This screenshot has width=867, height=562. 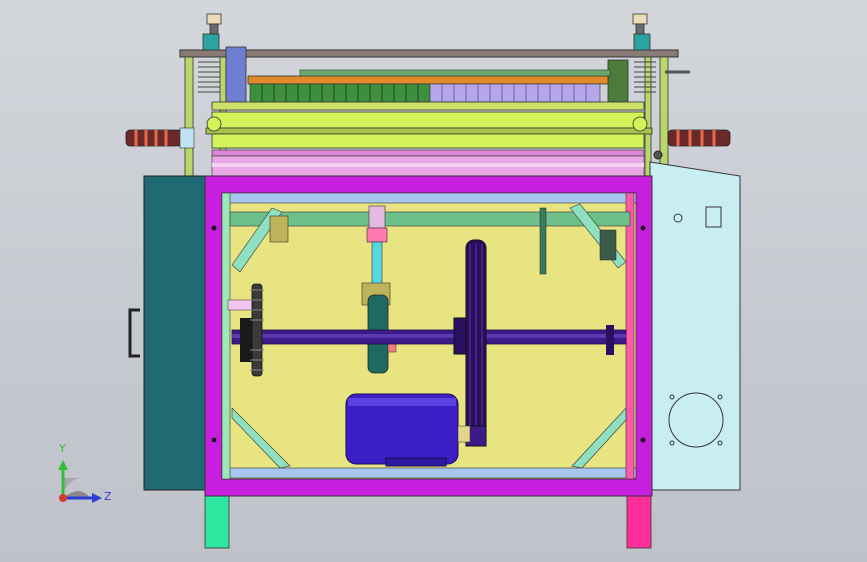 I want to click on adjust-knob-right, so click(x=641, y=32).